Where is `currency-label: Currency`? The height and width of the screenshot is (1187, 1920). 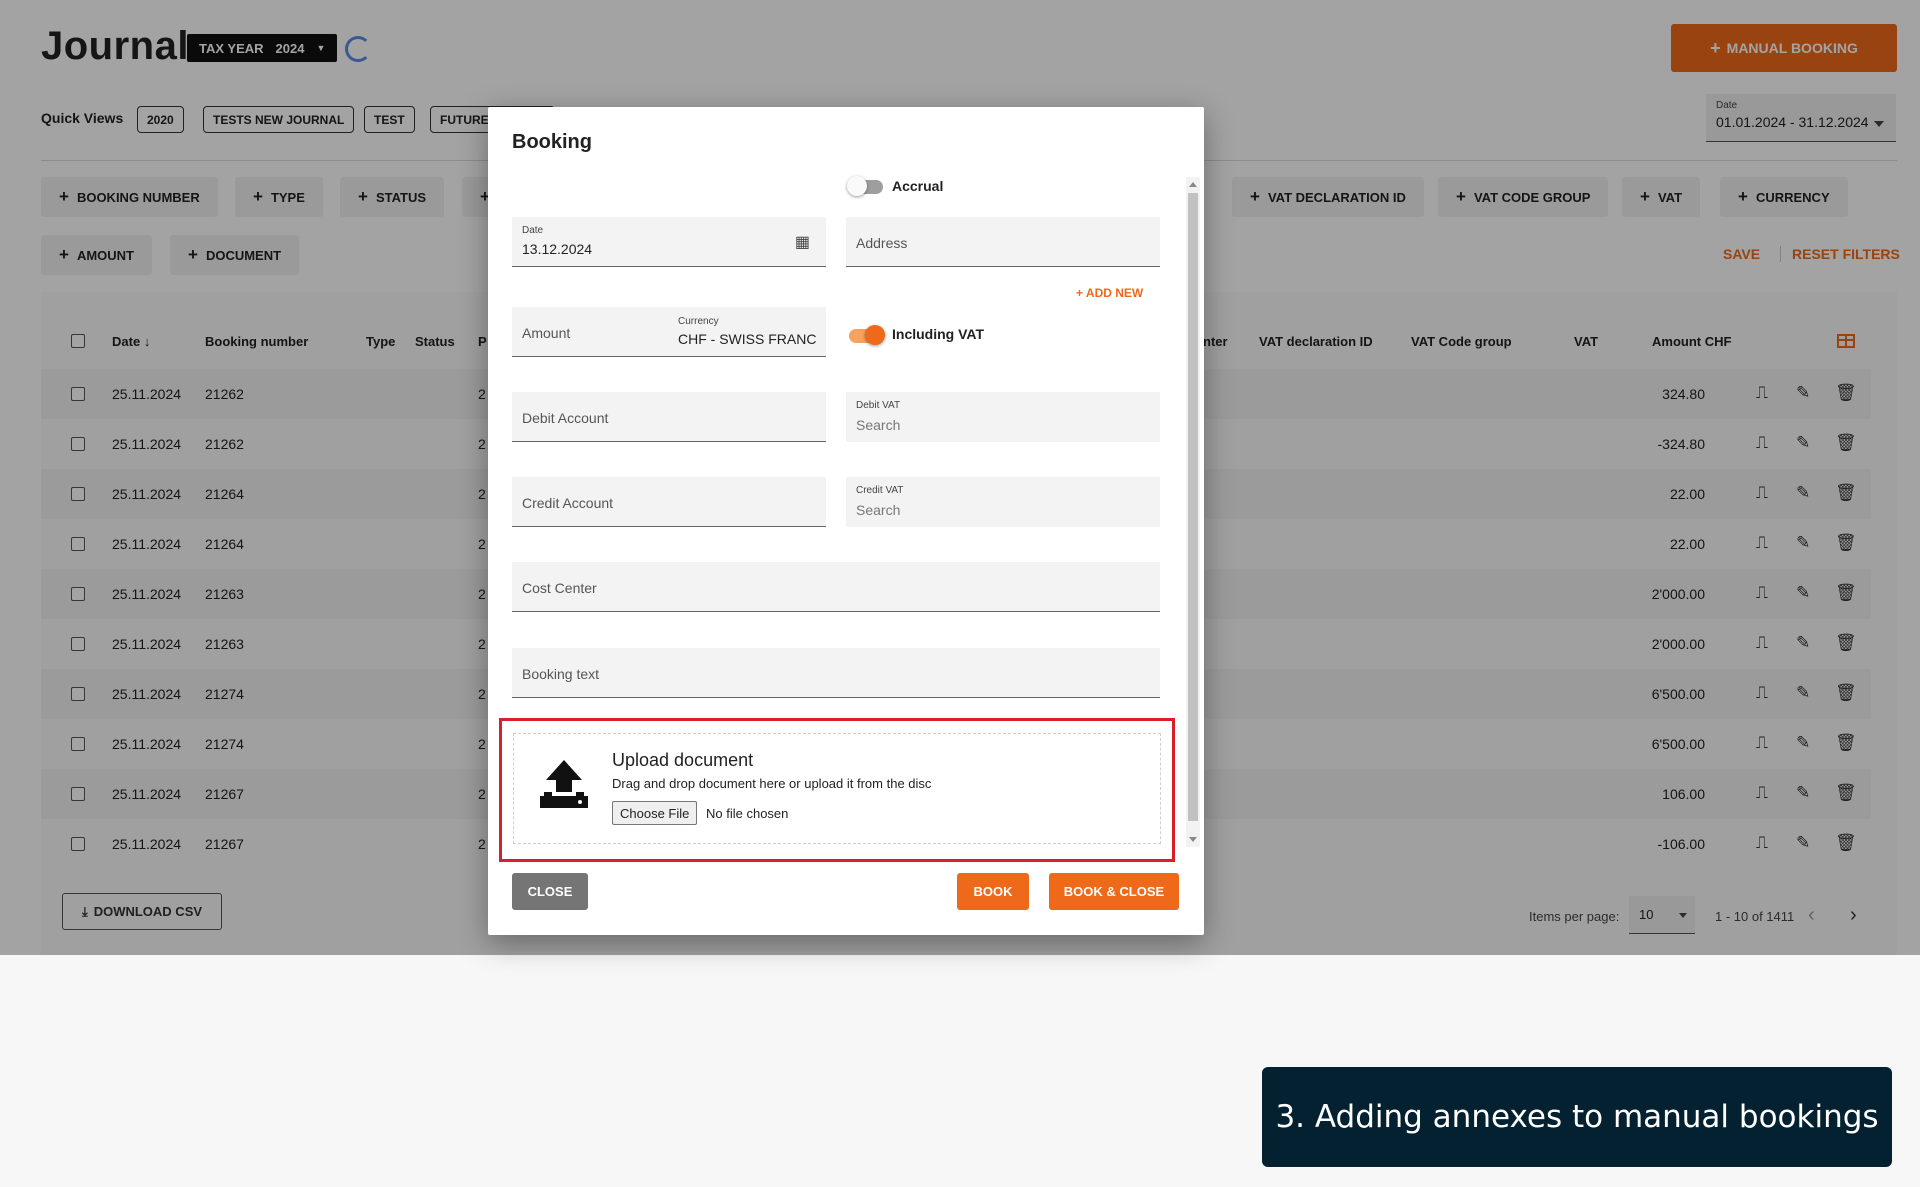 currency-label: Currency is located at coordinates (698, 321).